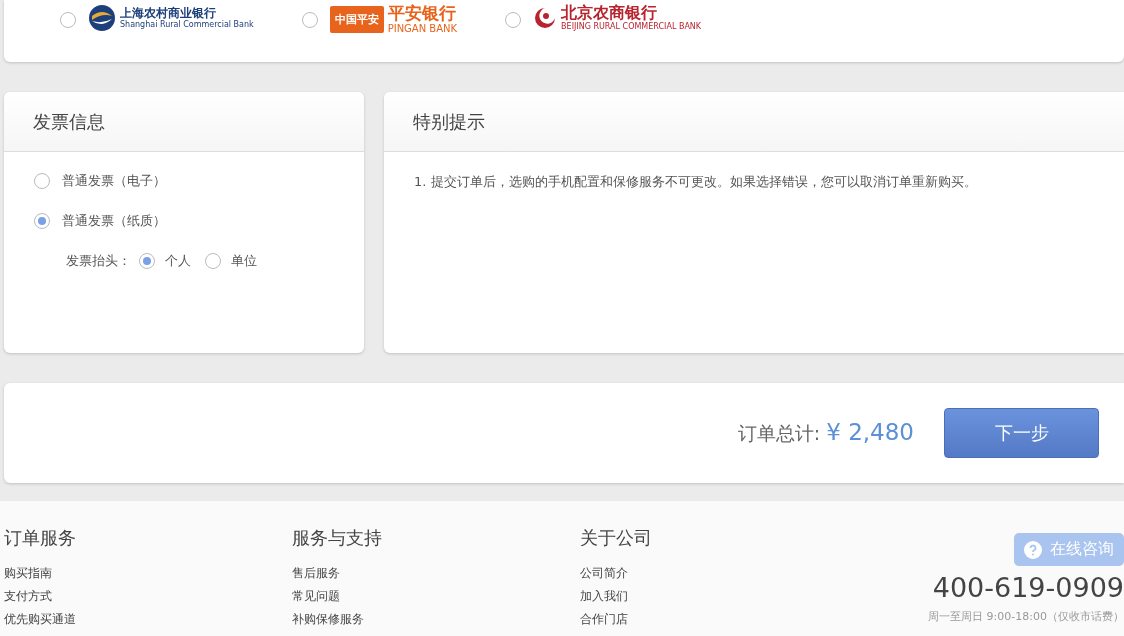  I want to click on footer-heading: 服务与支持, so click(337, 538).